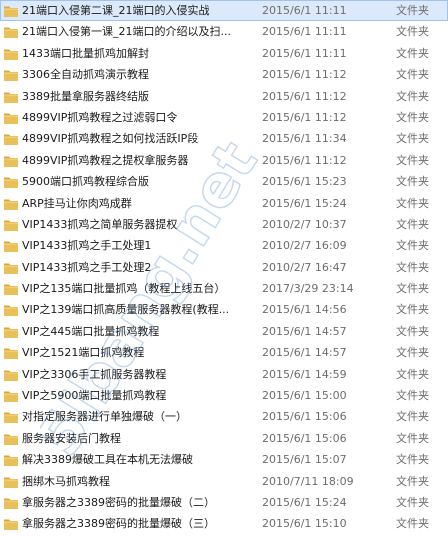  What do you see at coordinates (224, 438) in the screenshot?
I see `file-row: 服务器安装后门教程 2015/6/1 15:06 文件夹` at bounding box center [224, 438].